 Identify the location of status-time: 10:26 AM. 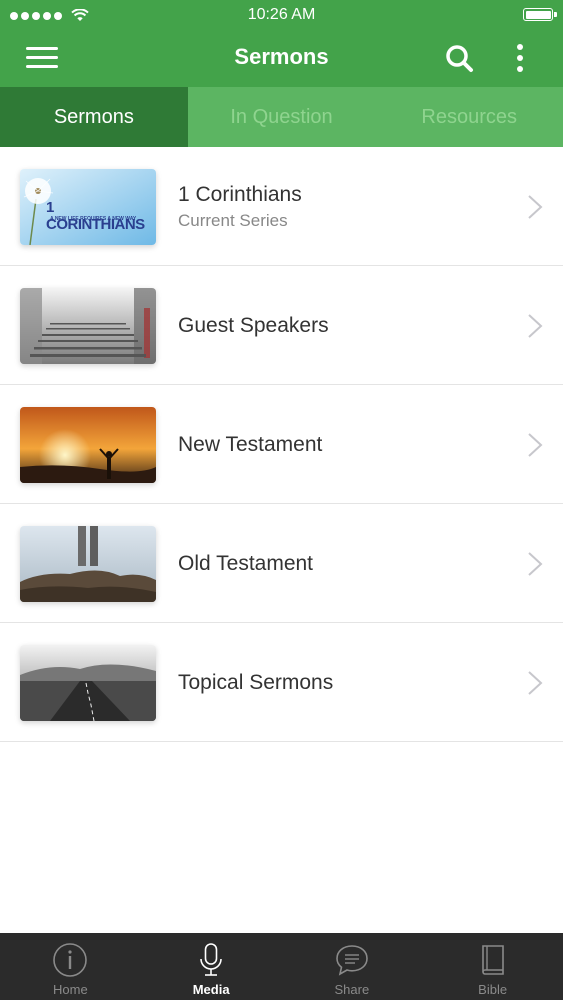
(281, 14).